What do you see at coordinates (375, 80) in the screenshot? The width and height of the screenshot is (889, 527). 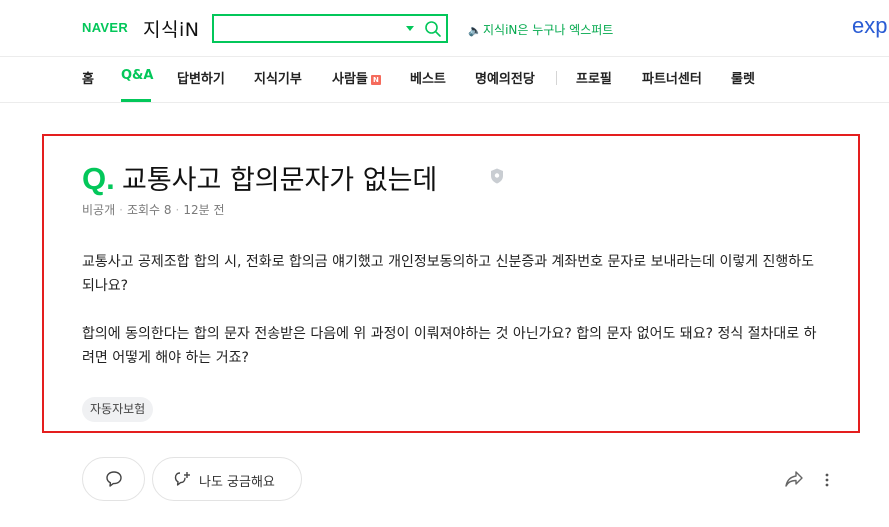 I see `new-badge: N` at bounding box center [375, 80].